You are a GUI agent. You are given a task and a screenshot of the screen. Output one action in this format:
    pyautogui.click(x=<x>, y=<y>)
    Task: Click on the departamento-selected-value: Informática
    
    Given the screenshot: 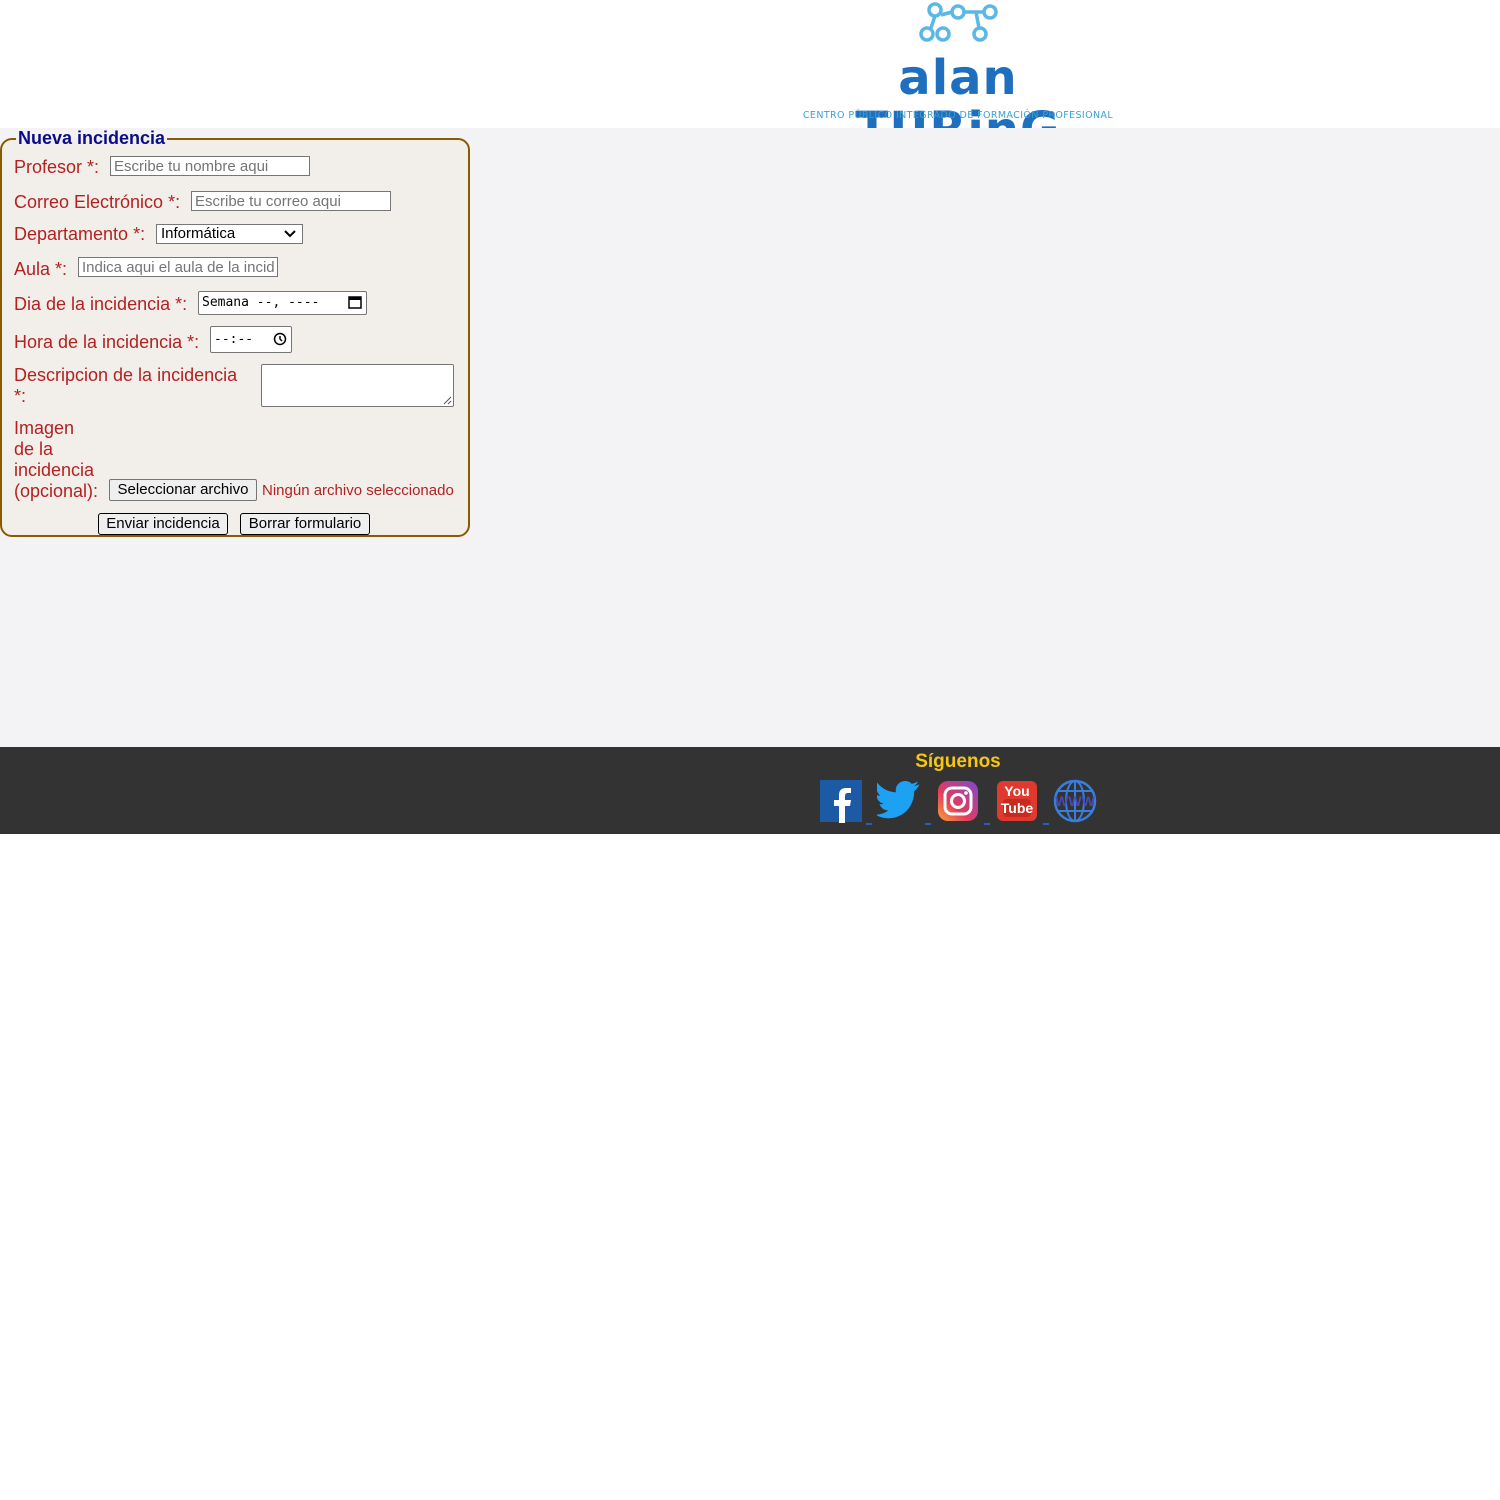 What is the action you would take?
    pyautogui.click(x=198, y=233)
    